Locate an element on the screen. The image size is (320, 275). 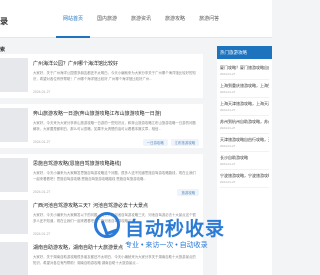
article-tags: 一日游攻略 江布旅游攻略 is located at coordinates (170, 142).